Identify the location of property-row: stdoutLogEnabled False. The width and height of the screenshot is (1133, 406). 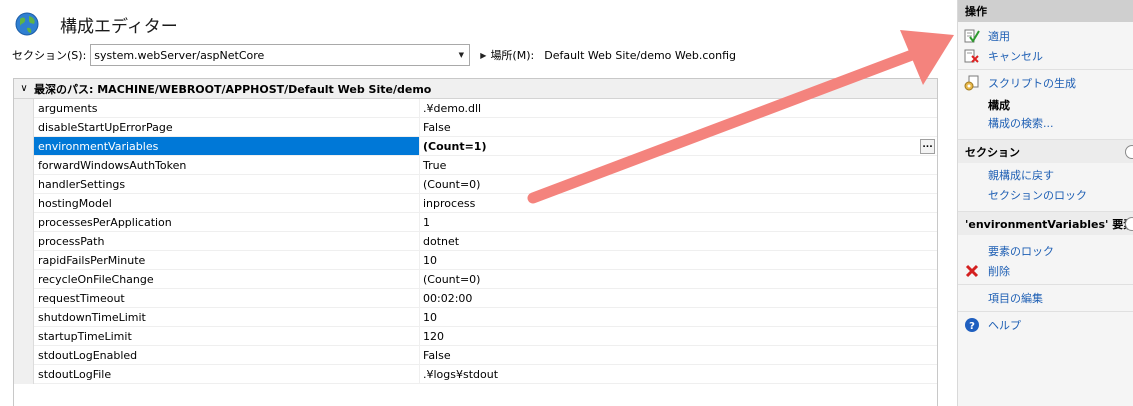
(475, 355).